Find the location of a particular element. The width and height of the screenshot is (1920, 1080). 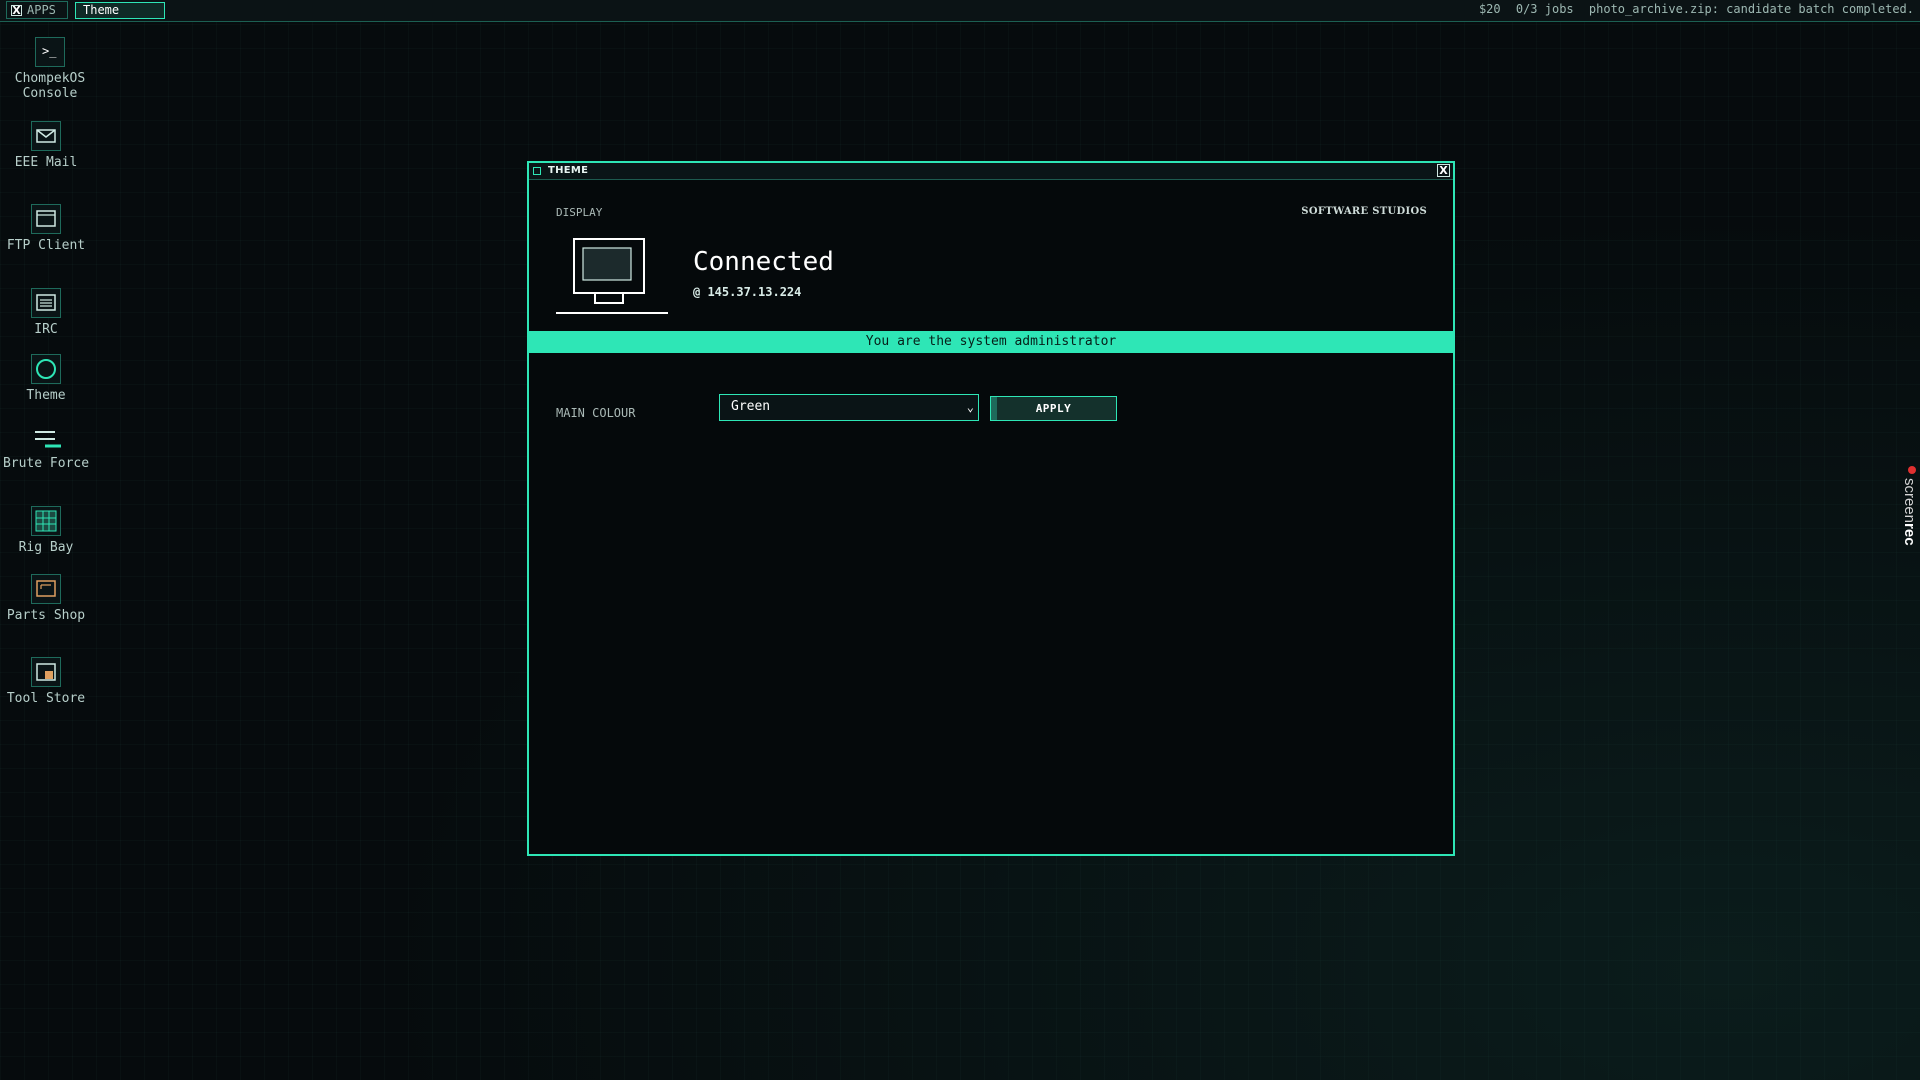

window-title-bar: THEME X is located at coordinates (991, 171).